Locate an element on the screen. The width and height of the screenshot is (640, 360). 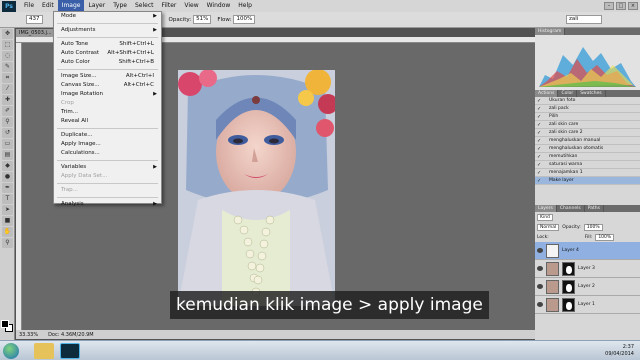
action-item-selected: Make layer is located at coordinates (587, 181).